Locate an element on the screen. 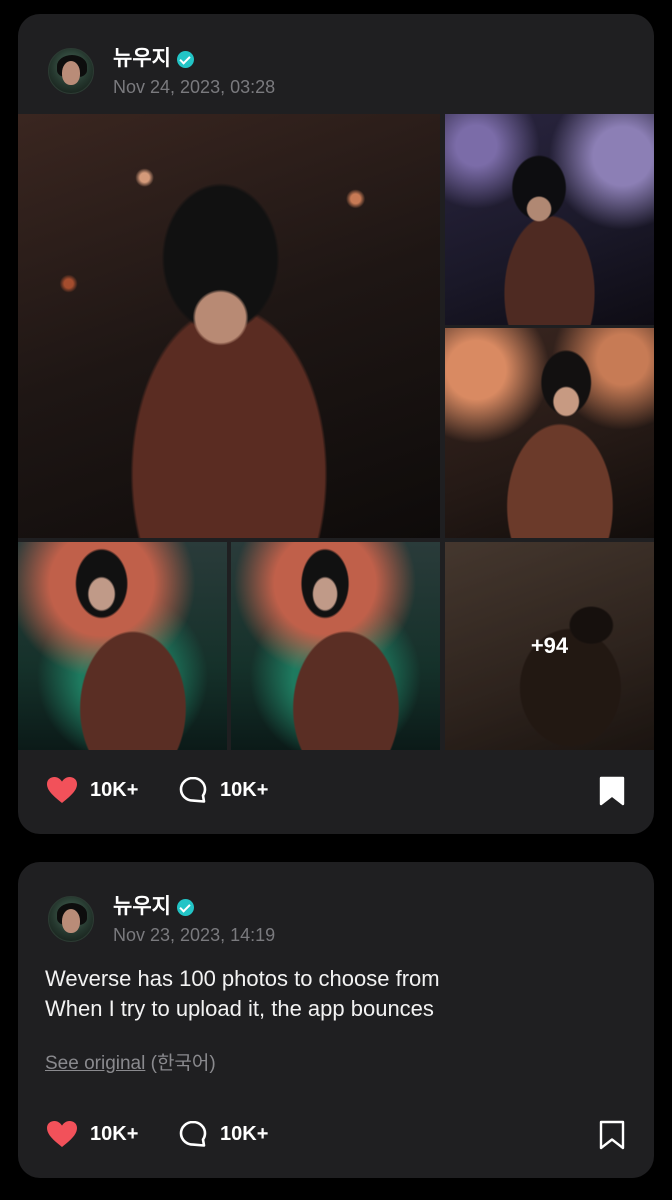  see-original-link: See original is located at coordinates (95, 1063).